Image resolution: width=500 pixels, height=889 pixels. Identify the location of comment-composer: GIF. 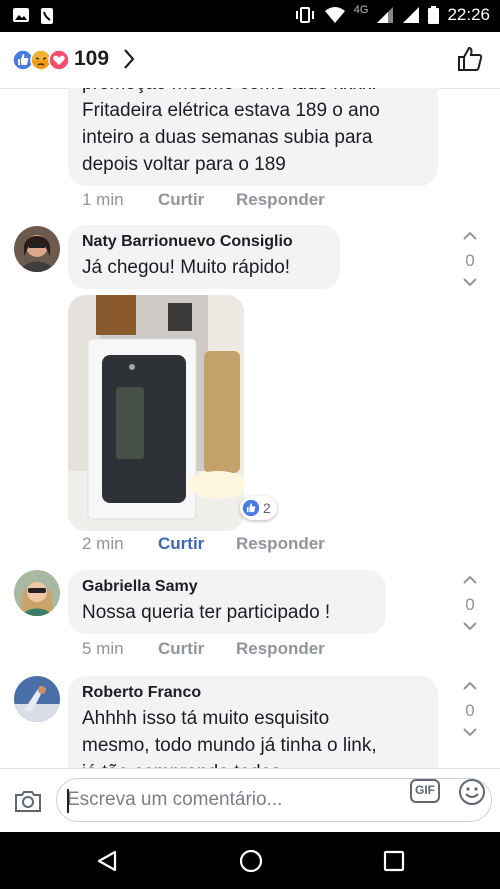
(250, 800).